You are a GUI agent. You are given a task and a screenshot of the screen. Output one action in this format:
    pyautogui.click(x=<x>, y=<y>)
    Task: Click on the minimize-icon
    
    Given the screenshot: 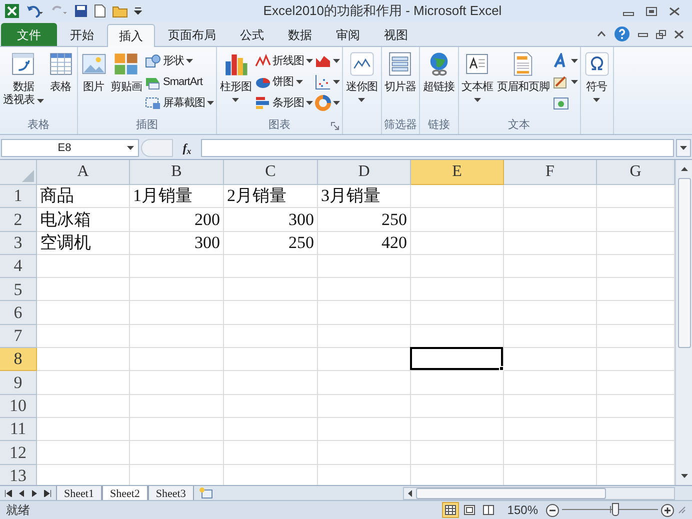 What is the action you would take?
    pyautogui.click(x=643, y=34)
    